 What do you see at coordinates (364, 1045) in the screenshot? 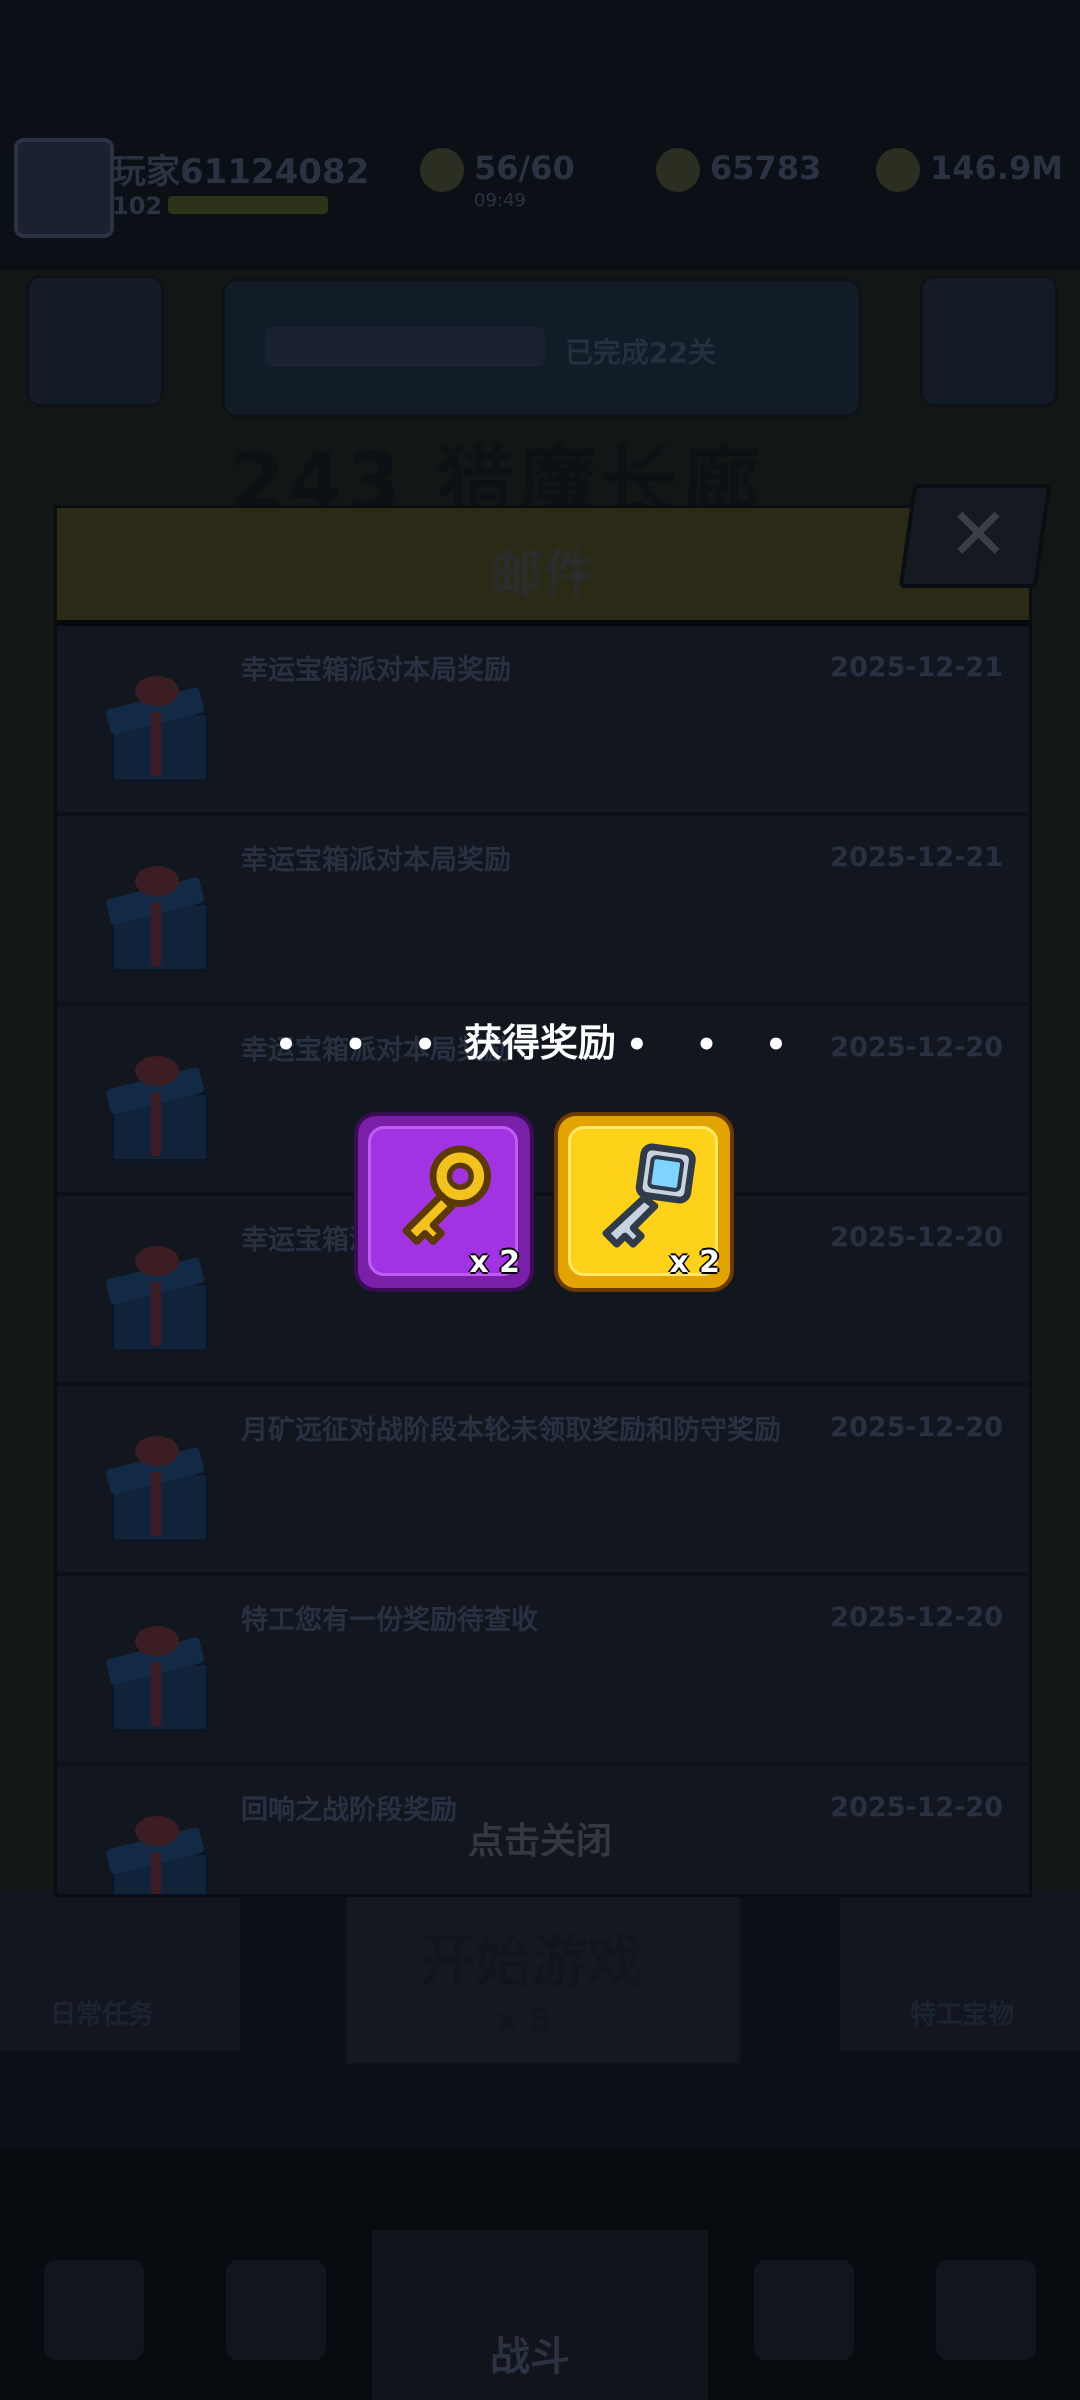
I see `reward-title-dots-left: • • •` at bounding box center [364, 1045].